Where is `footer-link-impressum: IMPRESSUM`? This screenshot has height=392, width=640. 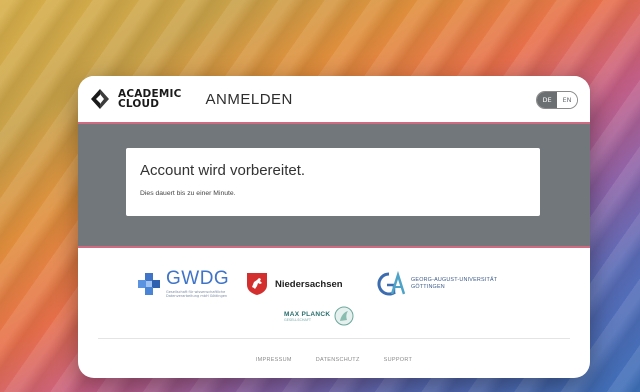
footer-link-impressum: IMPRESSUM is located at coordinates (274, 360).